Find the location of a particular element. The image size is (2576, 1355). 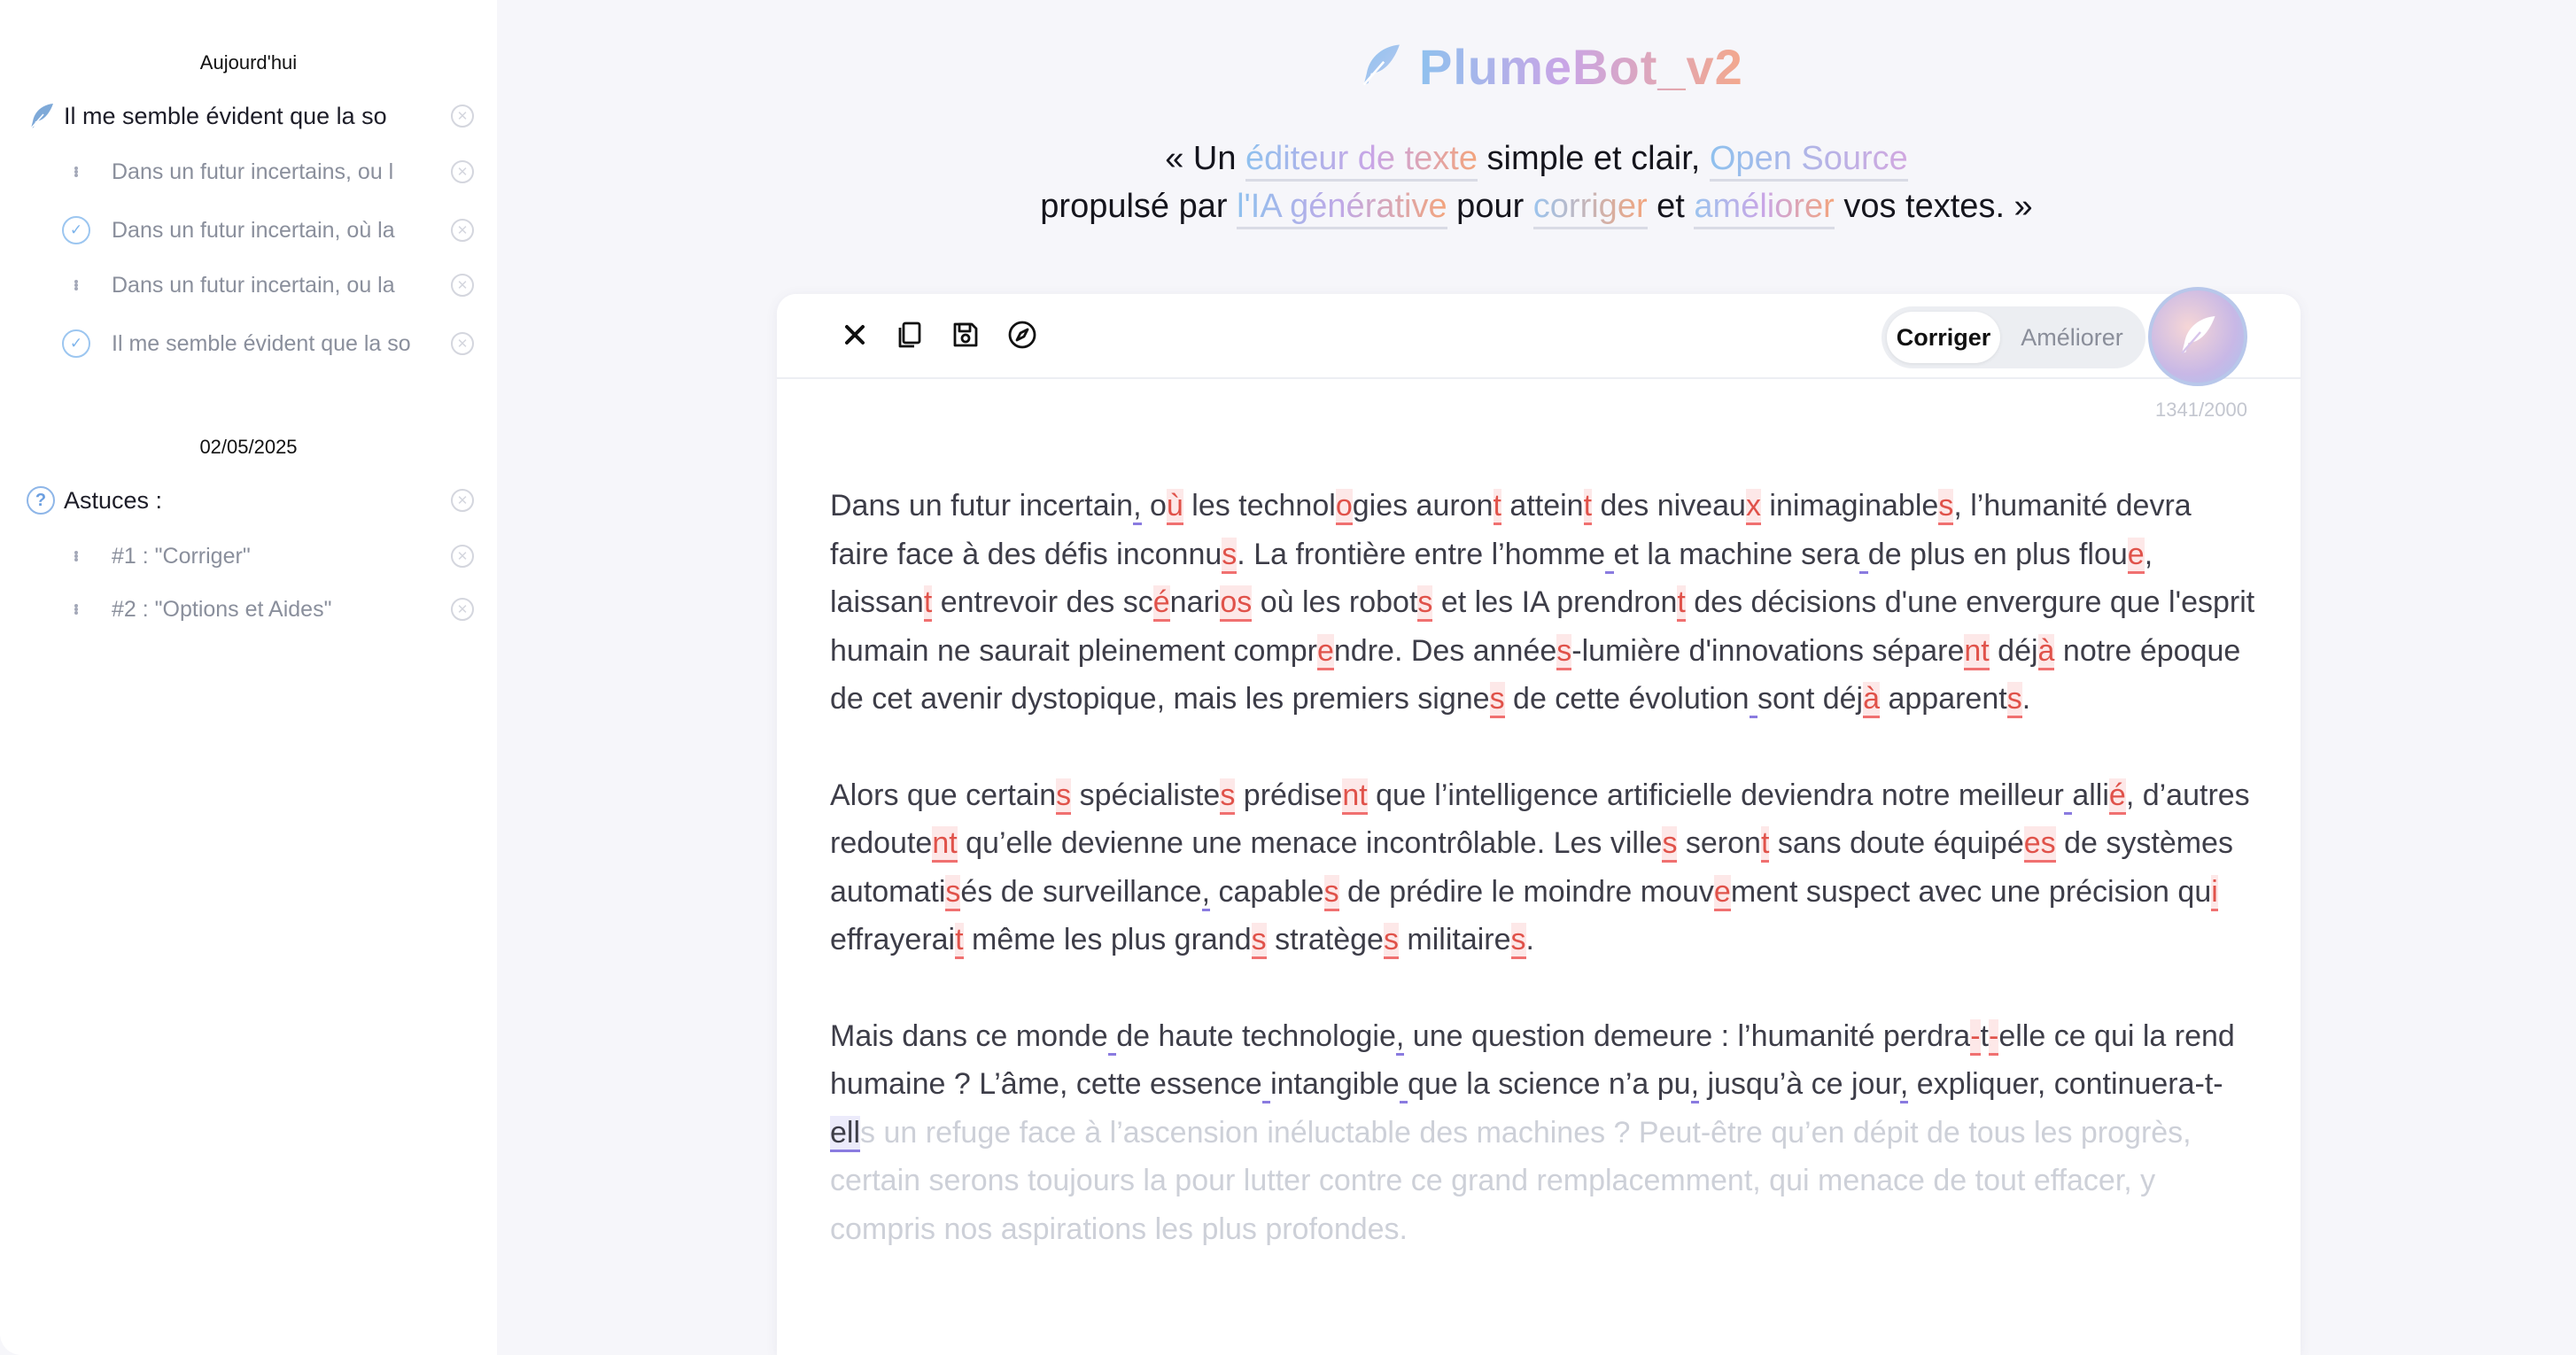

history-item-label: Dans un futur incertains, ou l is located at coordinates (253, 171).